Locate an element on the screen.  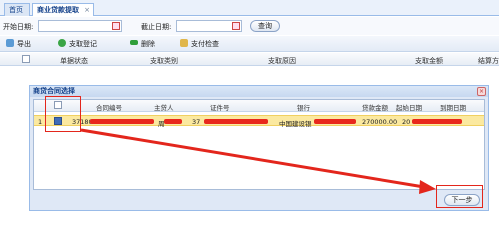
bank-cell: 中国建设银 is located at coordinates (295, 124).